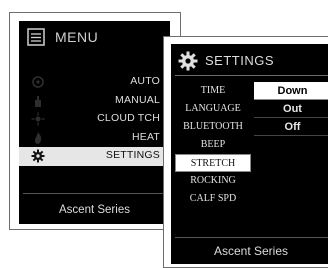  Describe the element at coordinates (94, 156) in the screenshot. I see `menu-item-settings: SETTINGS` at that location.